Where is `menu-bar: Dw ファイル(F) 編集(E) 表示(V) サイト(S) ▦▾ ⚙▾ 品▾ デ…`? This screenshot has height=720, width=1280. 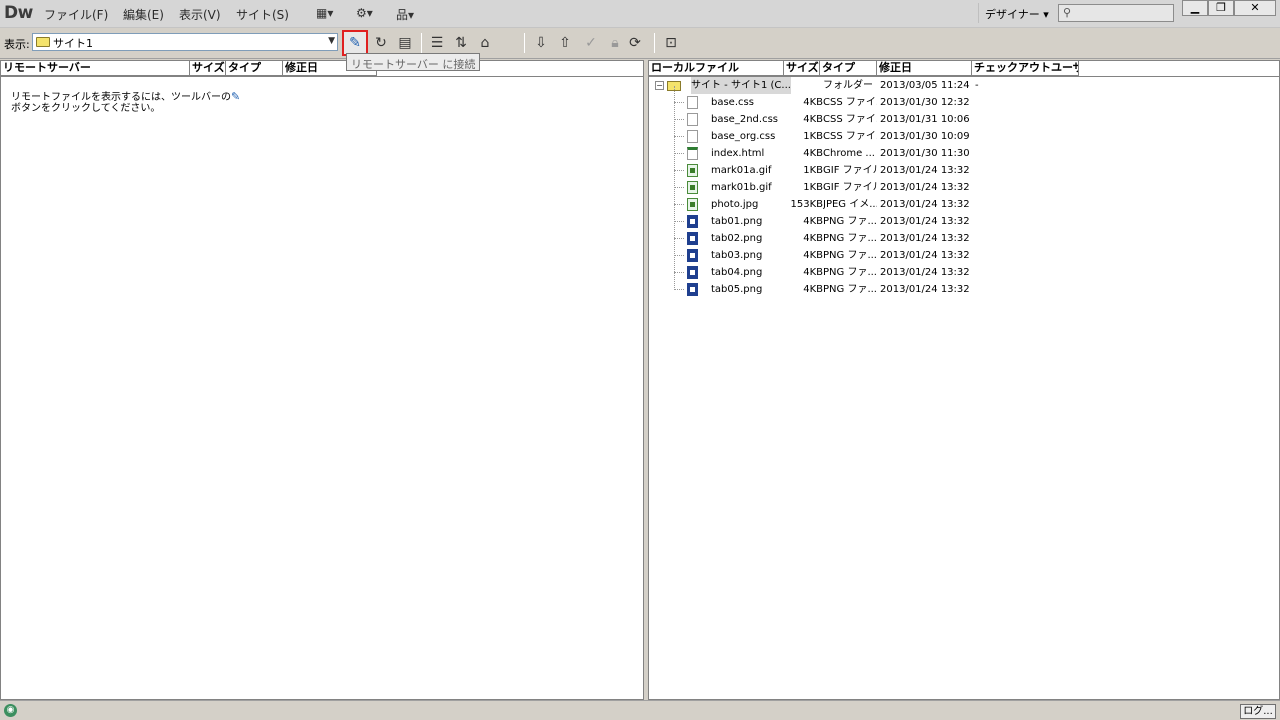
menu-bar: Dw ファイル(F) 編集(E) 表示(V) サイト(S) ▦▾ ⚙▾ 品▾ デ… is located at coordinates (640, 14).